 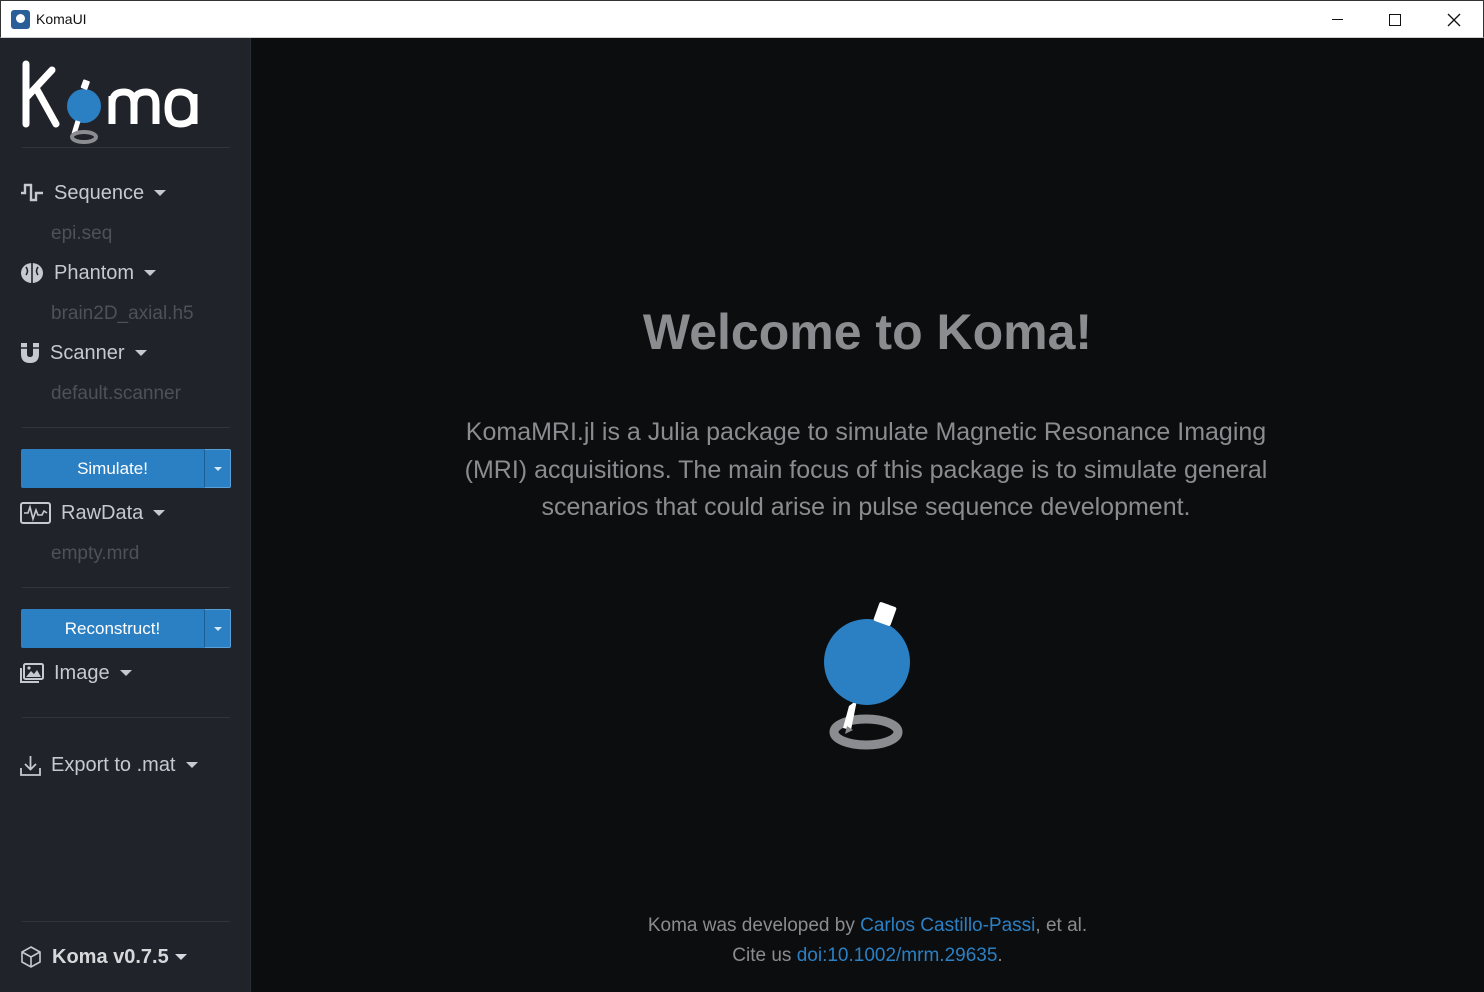 What do you see at coordinates (947, 925) in the screenshot?
I see `author-link: Carlos Castillo-Passi` at bounding box center [947, 925].